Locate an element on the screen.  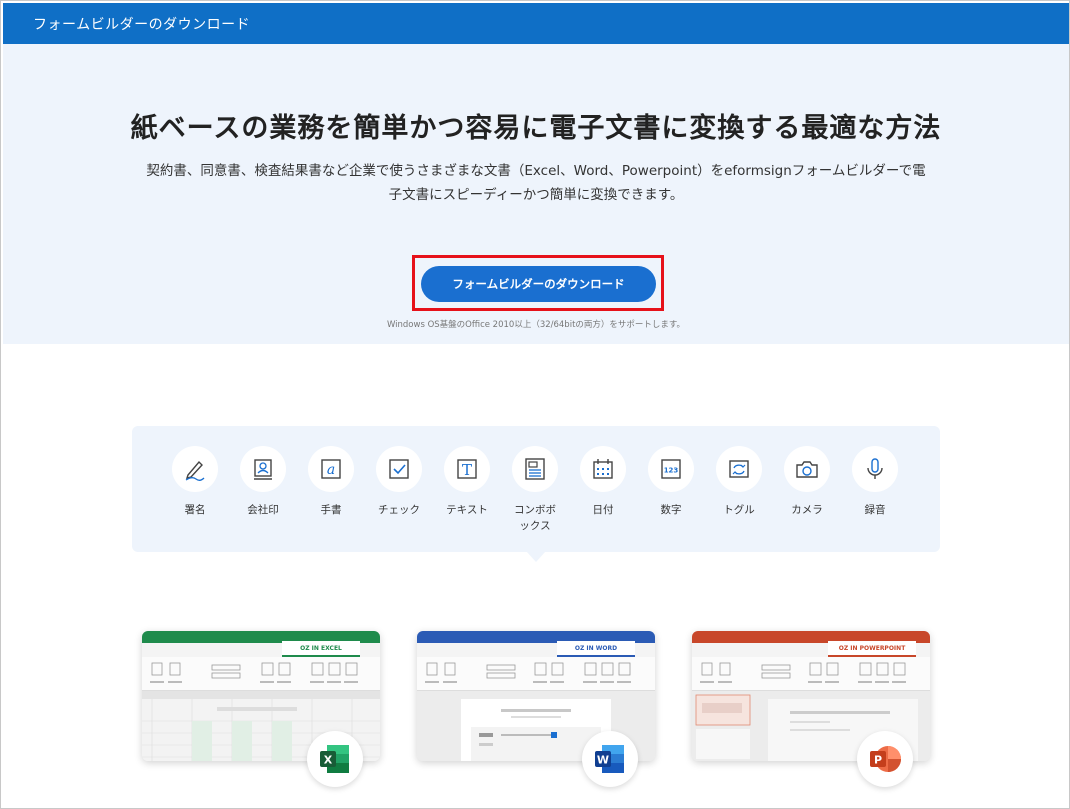
word-toolbar is located at coordinates (536, 674).